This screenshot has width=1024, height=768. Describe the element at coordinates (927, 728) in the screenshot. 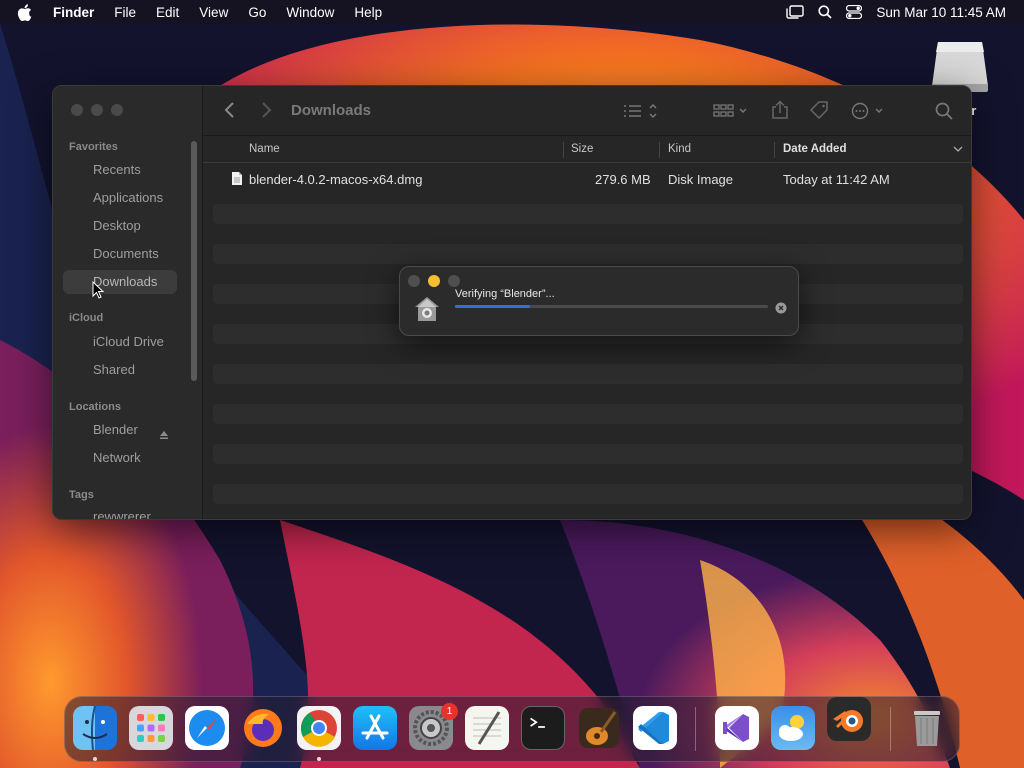

I see `trash-icon` at that location.